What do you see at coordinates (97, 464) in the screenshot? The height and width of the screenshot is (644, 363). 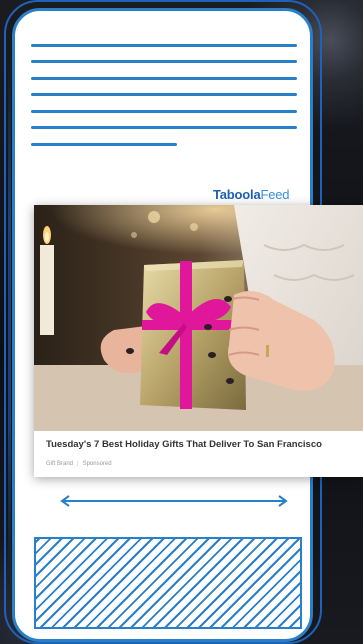 I see `sponsored-label: Sponsored` at bounding box center [97, 464].